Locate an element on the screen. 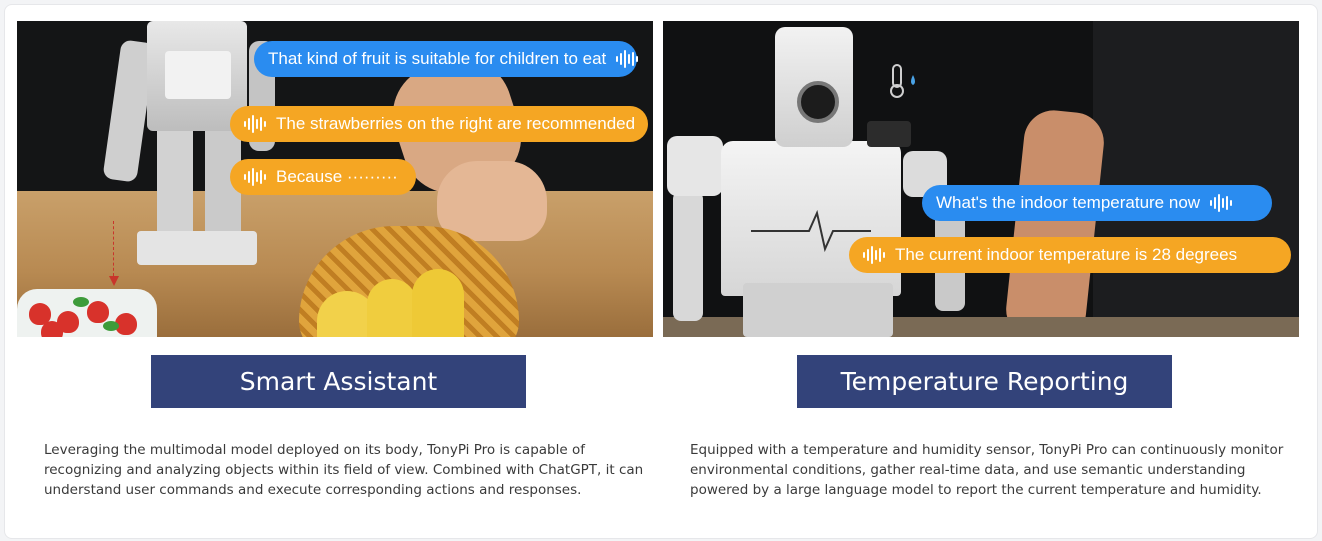 The height and width of the screenshot is (541, 1322). temperature-reporting-title: Temperature Reporting is located at coordinates (984, 381).